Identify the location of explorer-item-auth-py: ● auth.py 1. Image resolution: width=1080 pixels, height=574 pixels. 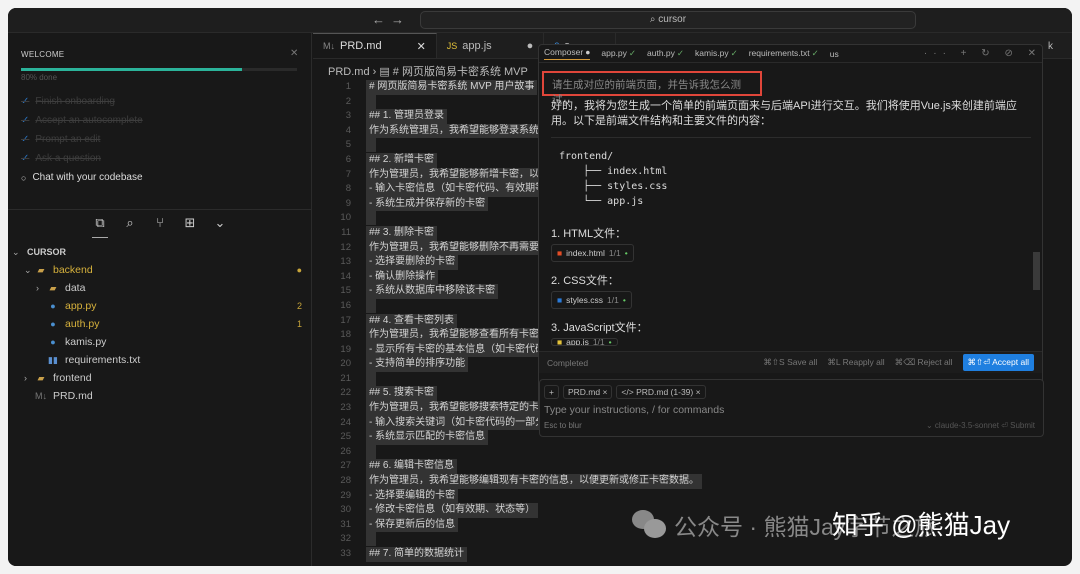
(160, 324).